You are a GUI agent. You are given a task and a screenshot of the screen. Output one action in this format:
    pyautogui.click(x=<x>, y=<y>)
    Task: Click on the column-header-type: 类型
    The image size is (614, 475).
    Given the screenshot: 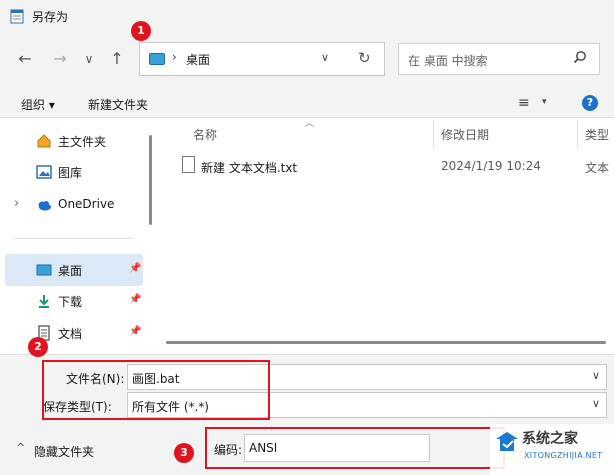 What is the action you would take?
    pyautogui.click(x=597, y=134)
    